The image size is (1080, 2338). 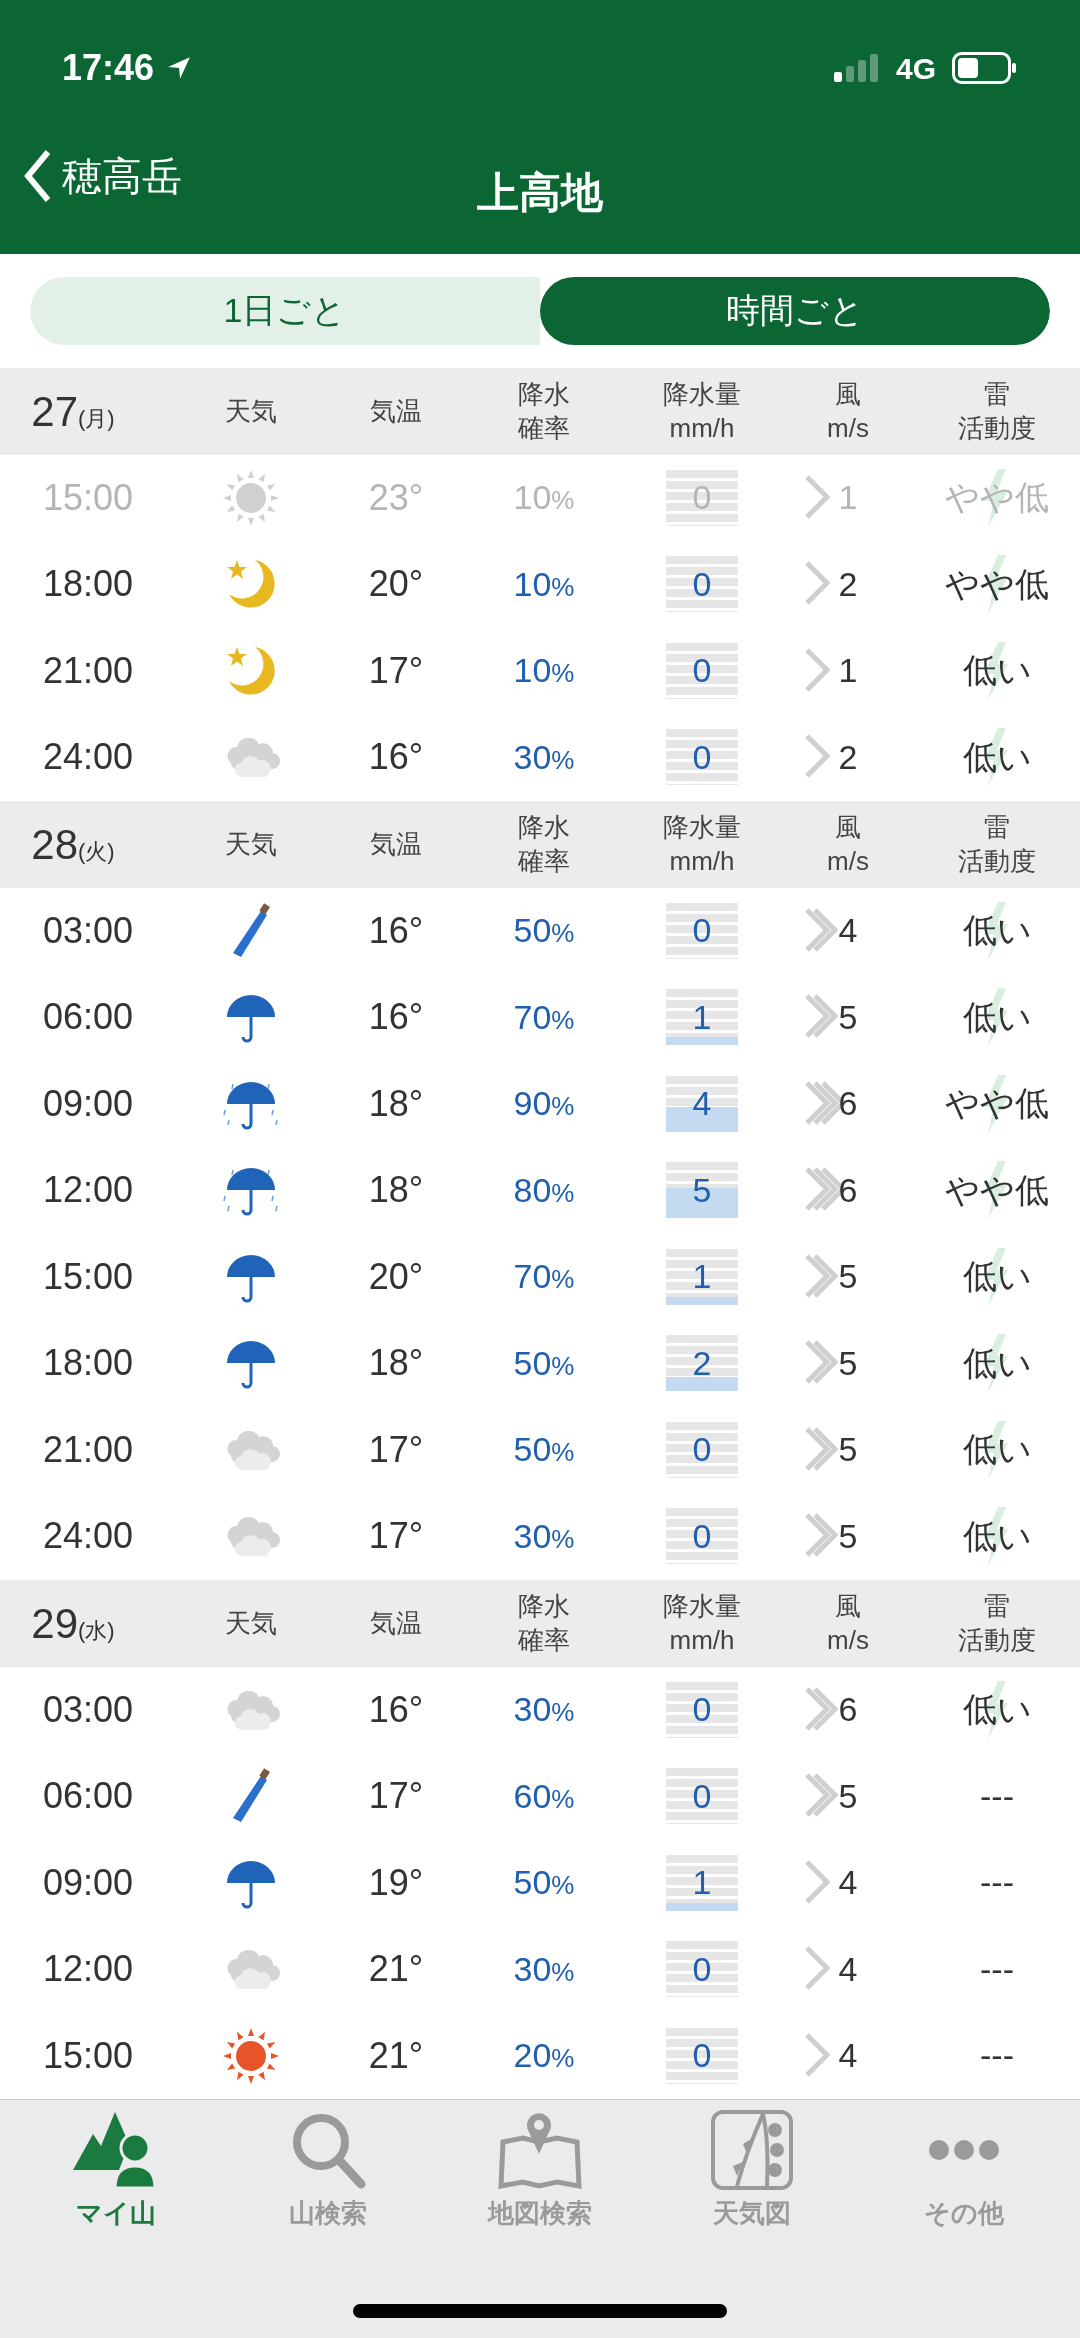 What do you see at coordinates (116, 2172) in the screenshot?
I see `tab-bar-item: マイ山` at bounding box center [116, 2172].